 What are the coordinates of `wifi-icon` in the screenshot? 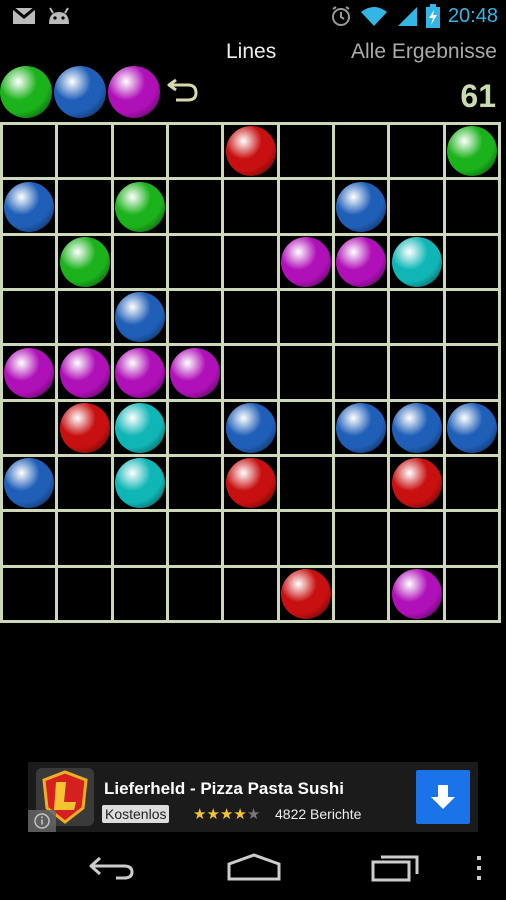 It's located at (373, 16).